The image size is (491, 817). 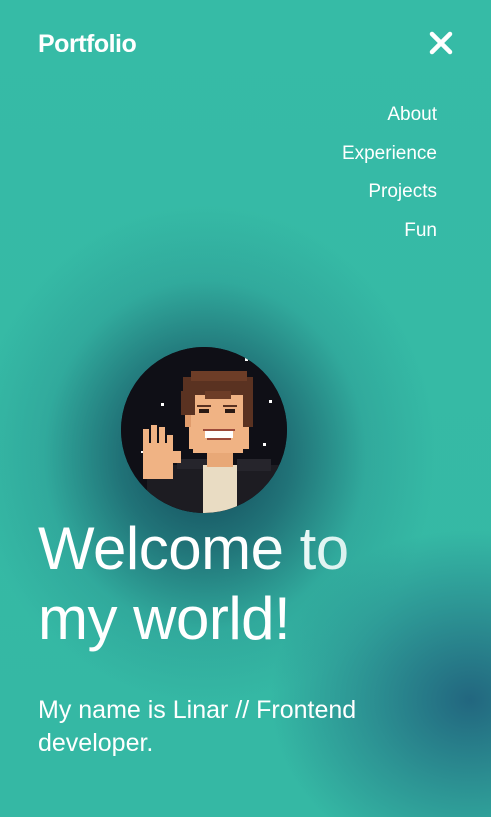 What do you see at coordinates (197, 726) in the screenshot?
I see `hero-subtitle: My name is Linar // Frontend developer.` at bounding box center [197, 726].